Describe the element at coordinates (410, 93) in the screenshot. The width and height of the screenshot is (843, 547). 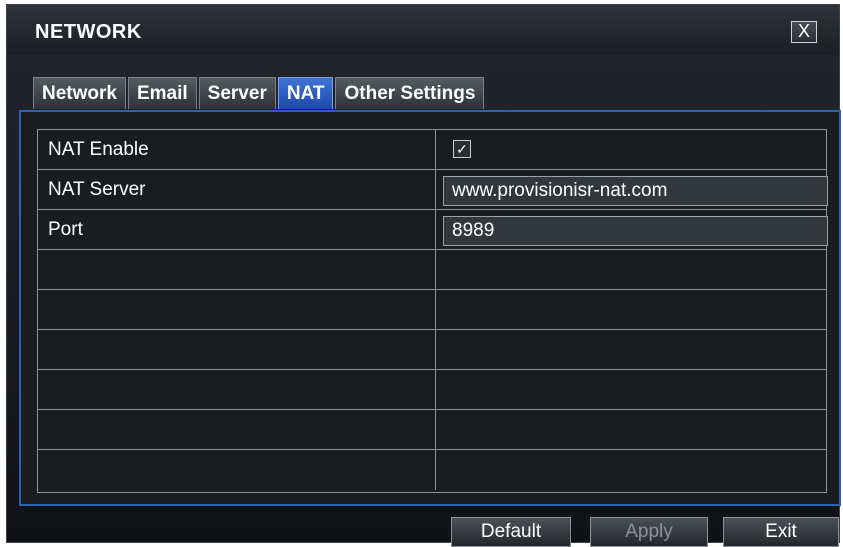
I see `tab-other-settings: Other Settings` at that location.